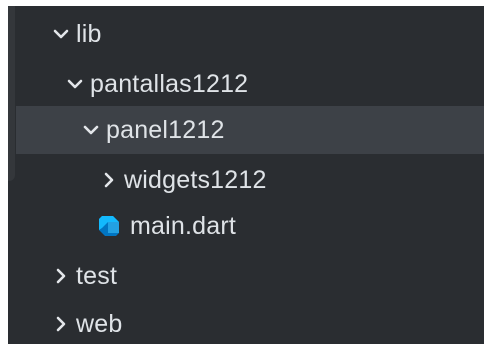 This screenshot has width=488, height=349. What do you see at coordinates (250, 130) in the screenshot?
I see `tree-item-panel1212: panel1212` at bounding box center [250, 130].